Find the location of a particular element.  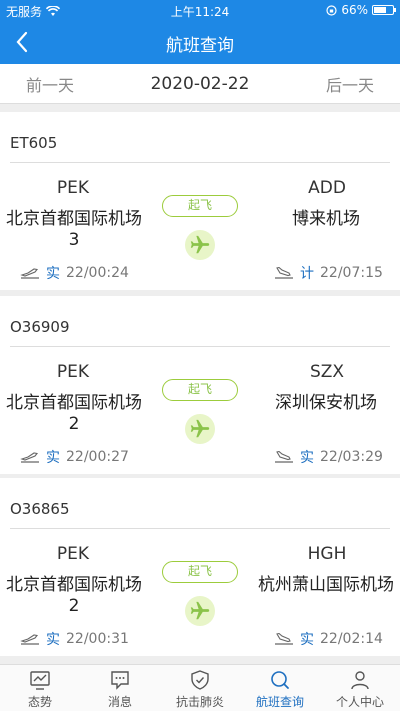

arrival-time: 计 22/07:15 is located at coordinates (328, 273).